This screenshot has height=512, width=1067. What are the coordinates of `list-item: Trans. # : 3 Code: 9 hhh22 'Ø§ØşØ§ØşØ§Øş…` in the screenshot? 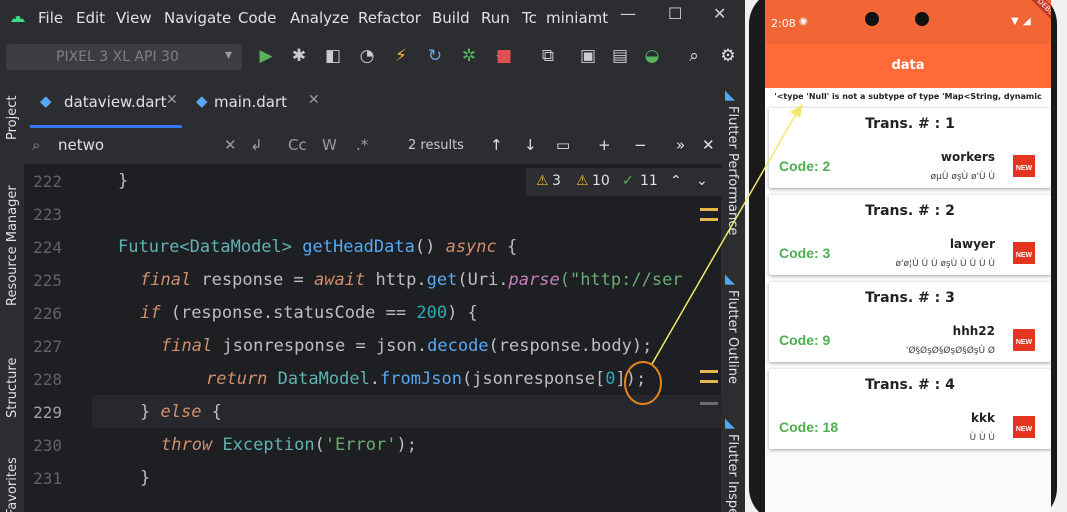 It's located at (910, 322).